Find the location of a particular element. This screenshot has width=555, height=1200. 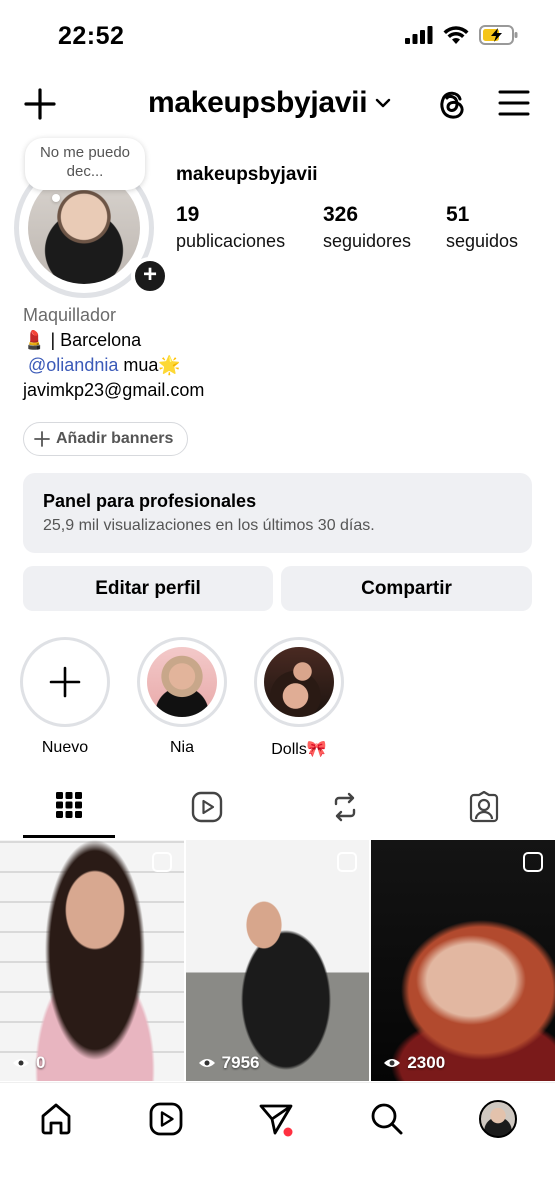

share-profile-button: Compartir is located at coordinates (406, 588).